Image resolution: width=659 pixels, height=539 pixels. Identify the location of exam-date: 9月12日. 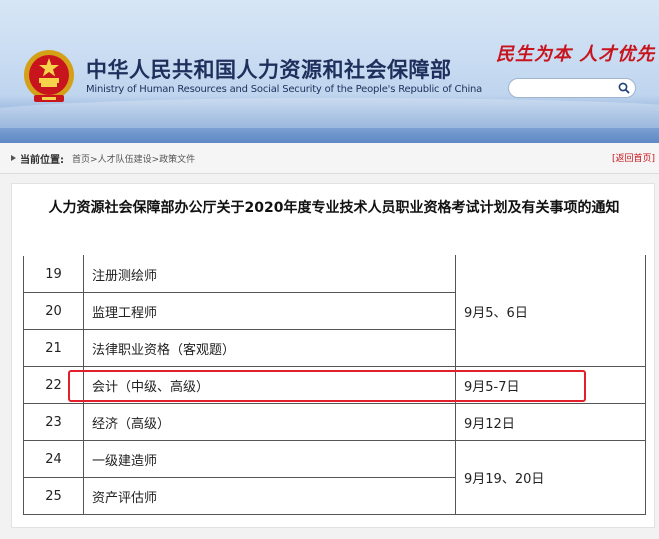
(550, 422).